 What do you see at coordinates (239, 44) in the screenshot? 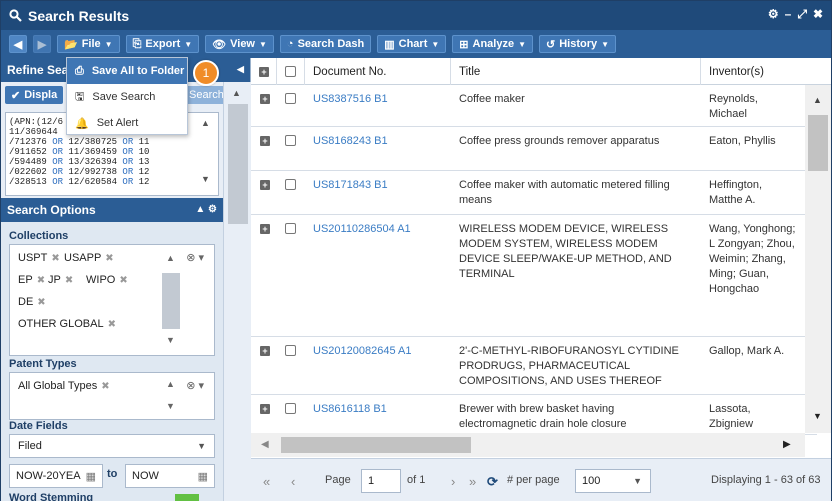
I see `view-menu-button: 👁 View ▼` at bounding box center [239, 44].